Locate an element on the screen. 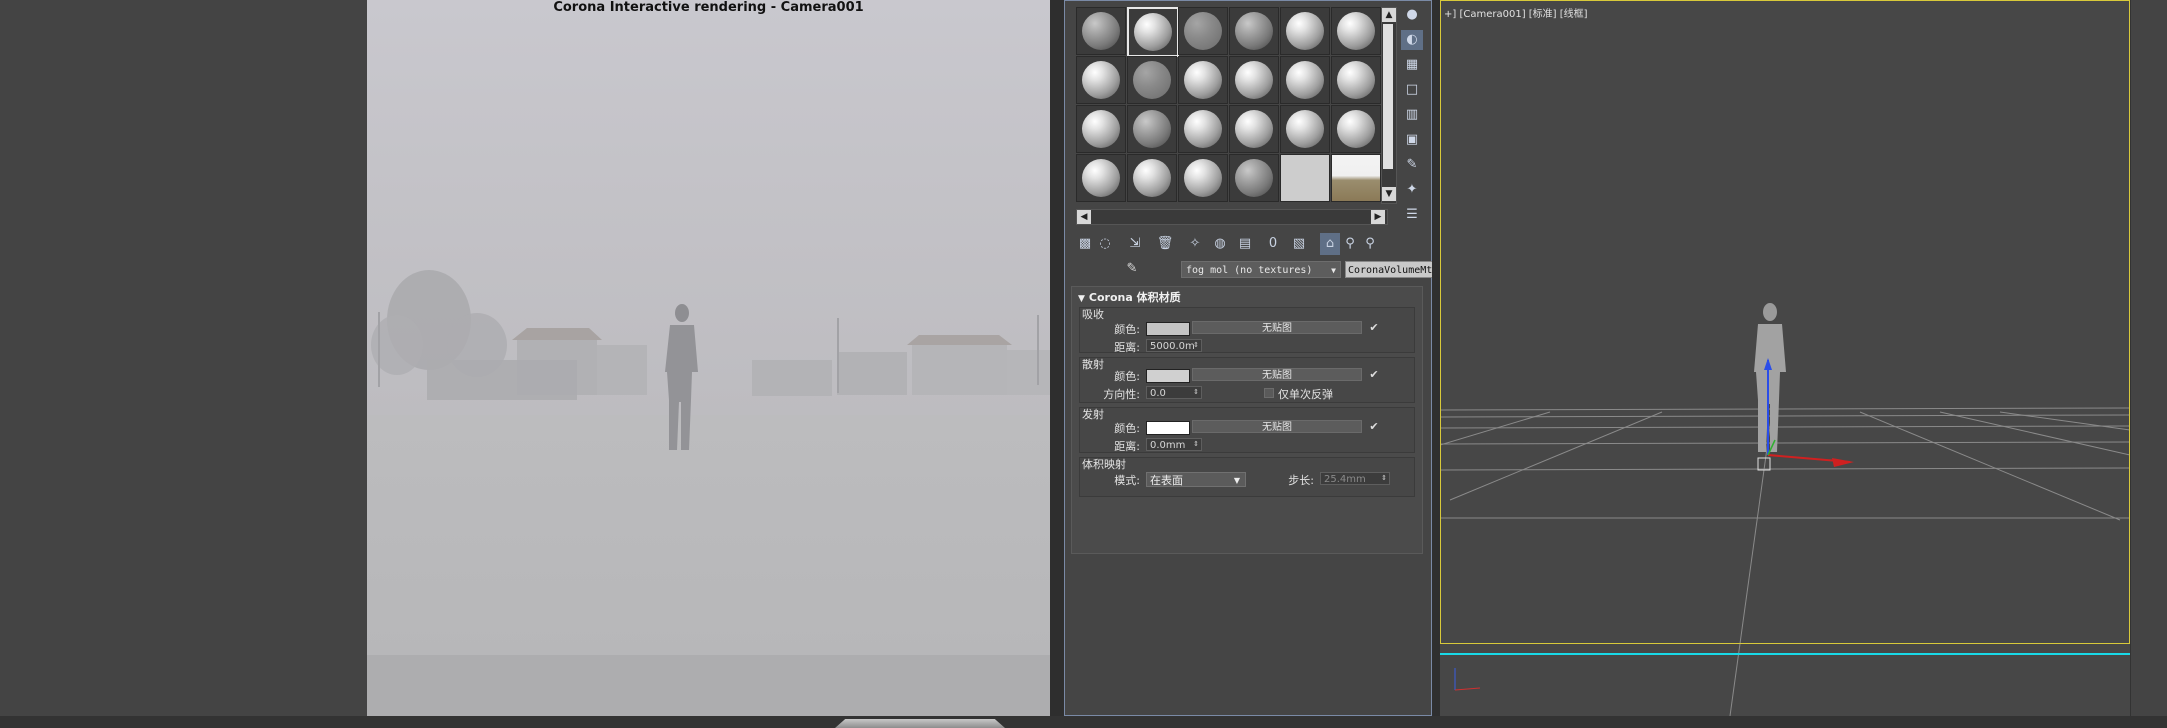 The width and height of the screenshot is (2167, 728). eyedropper-icon: ✎ is located at coordinates (1132, 270).